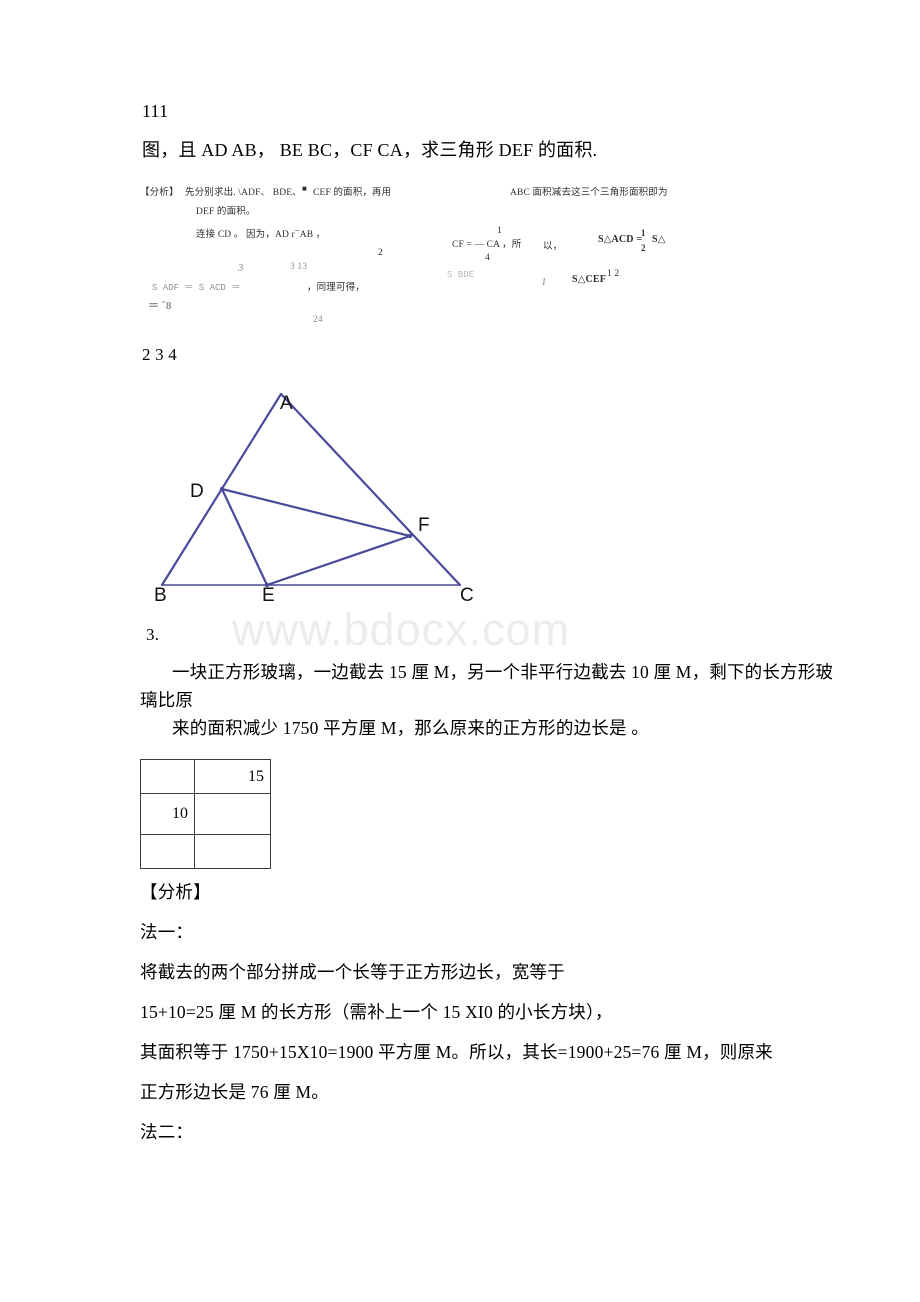 The height and width of the screenshot is (1302, 920). I want to click on analysis-line3: 连接 CD 。 因为，AD r¯AB ，, so click(261, 235).